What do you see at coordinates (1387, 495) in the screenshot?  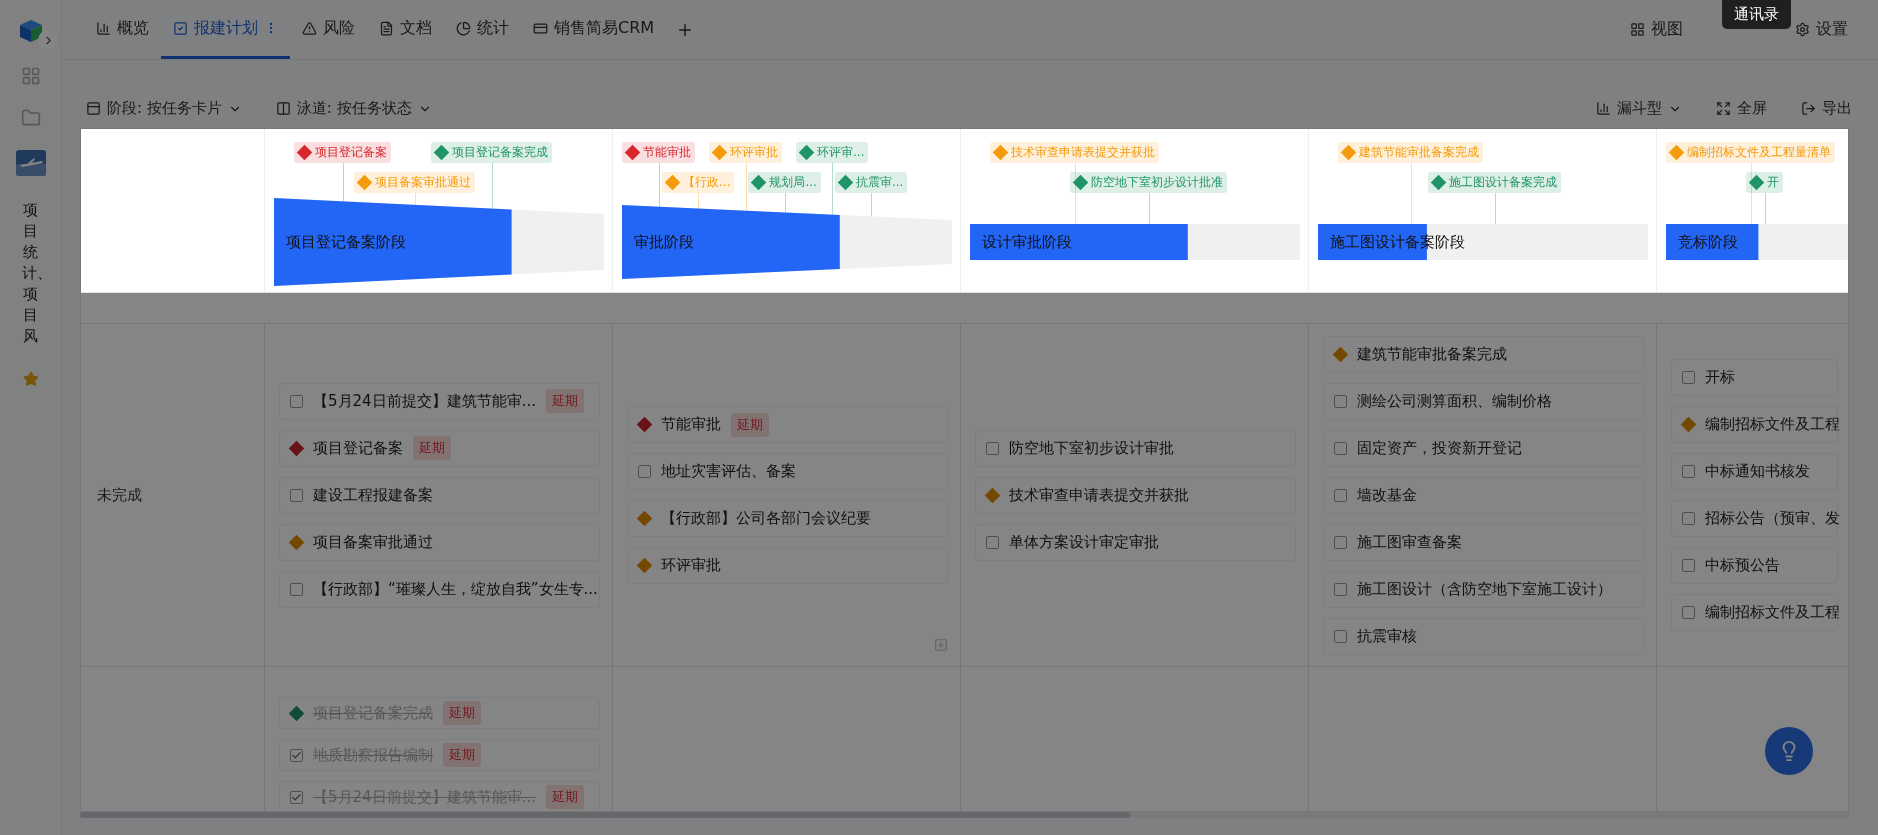 I see `task-title: 墙改基金` at bounding box center [1387, 495].